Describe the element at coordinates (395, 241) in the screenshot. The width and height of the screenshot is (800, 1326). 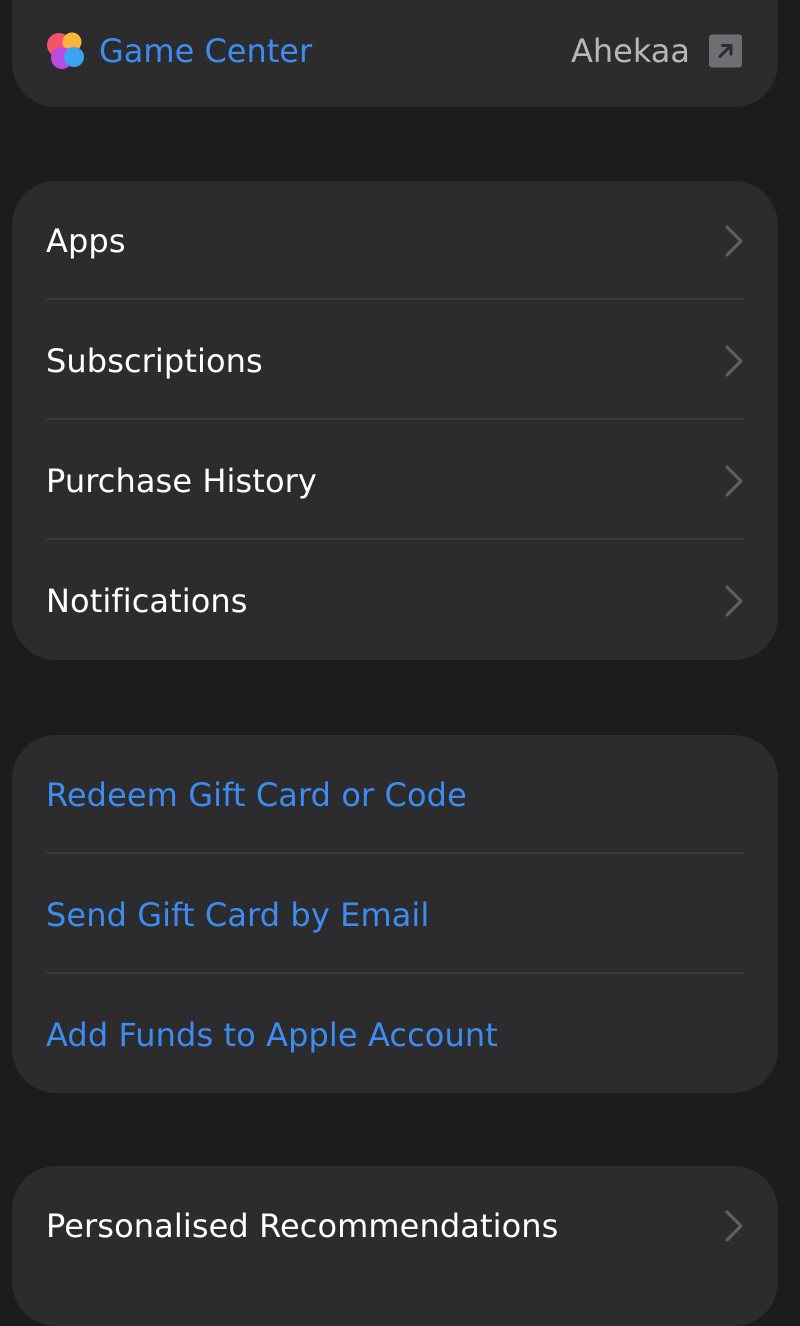
I see `apps-row: Apps` at that location.